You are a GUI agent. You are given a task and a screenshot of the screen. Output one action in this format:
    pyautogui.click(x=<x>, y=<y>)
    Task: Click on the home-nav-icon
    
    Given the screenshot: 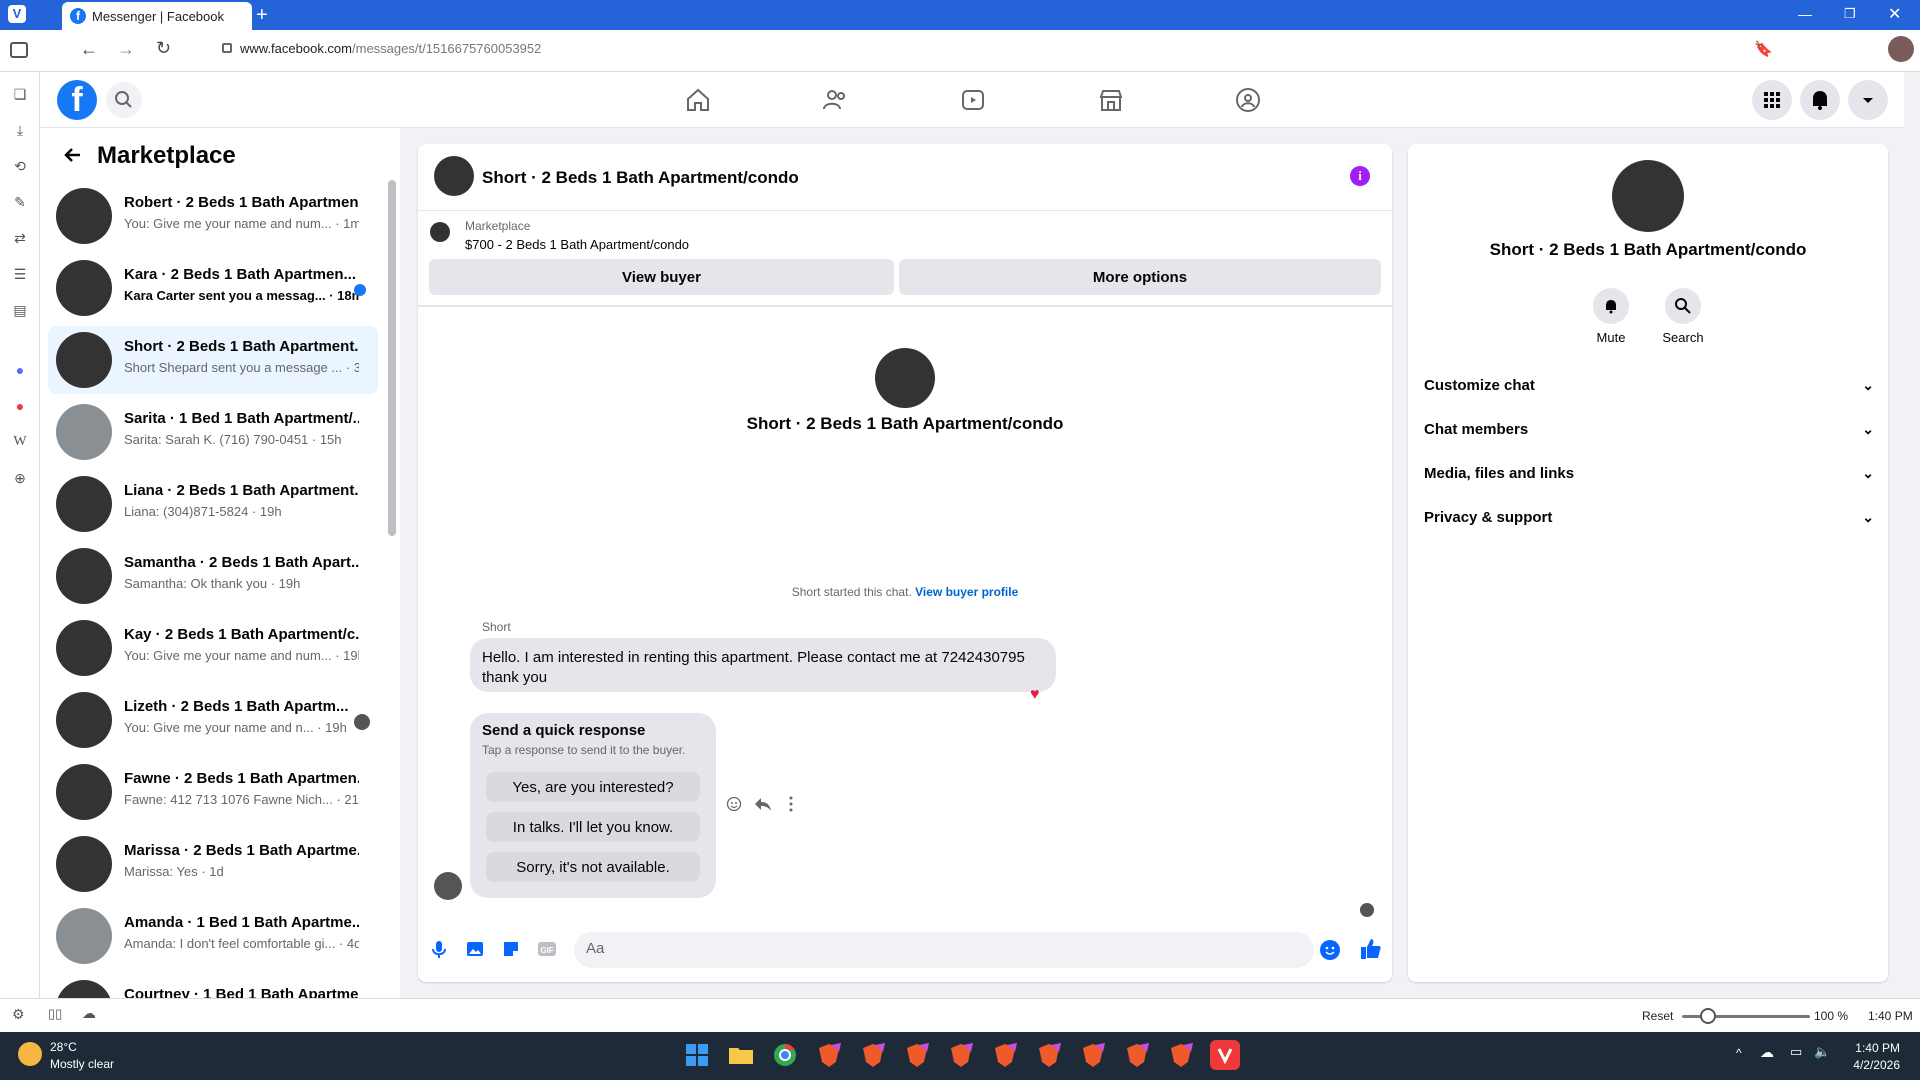 What is the action you would take?
    pyautogui.click(x=698, y=100)
    